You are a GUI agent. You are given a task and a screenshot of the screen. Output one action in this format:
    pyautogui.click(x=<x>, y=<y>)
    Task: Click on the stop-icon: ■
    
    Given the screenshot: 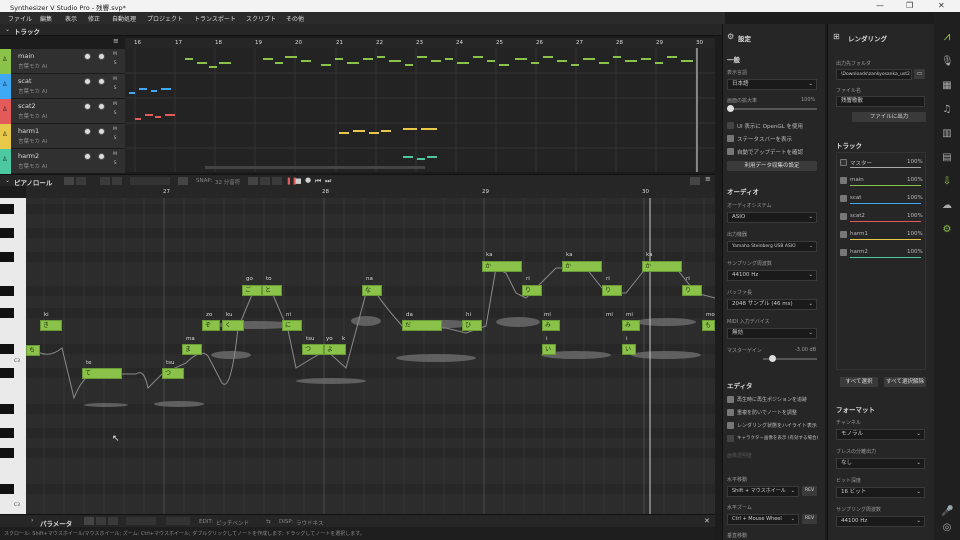 What is the action you would take?
    pyautogui.click(x=298, y=181)
    